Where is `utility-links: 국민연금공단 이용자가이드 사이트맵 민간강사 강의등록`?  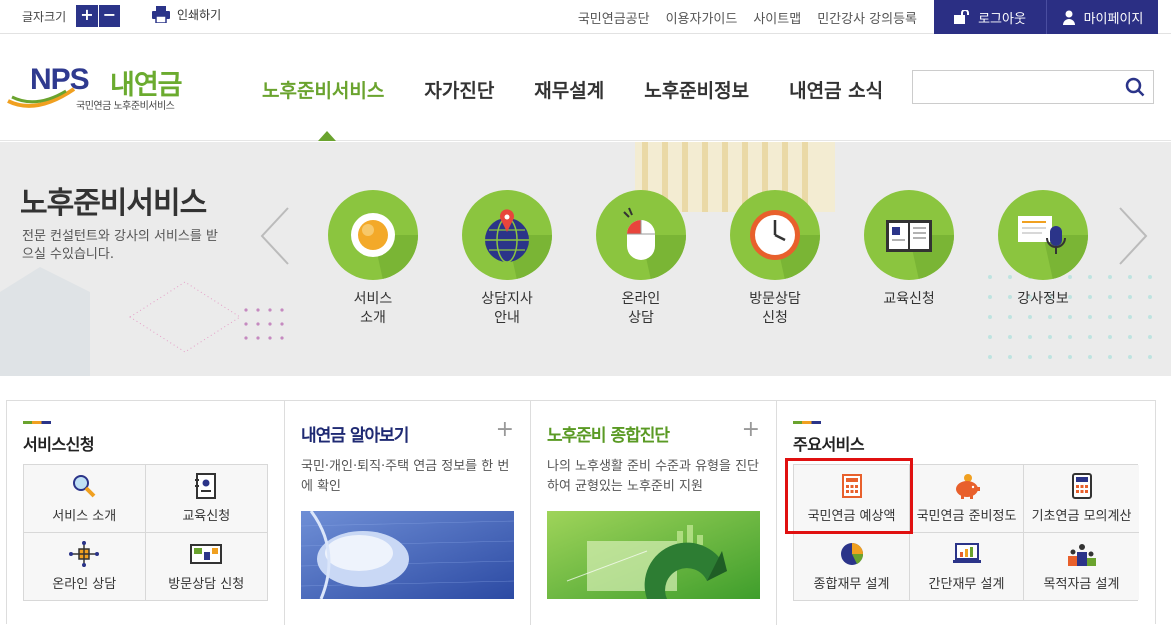
utility-links: 국민연금공단 이용자가이드 사이트맵 민간강사 강의등록 is located at coordinates (747, 17).